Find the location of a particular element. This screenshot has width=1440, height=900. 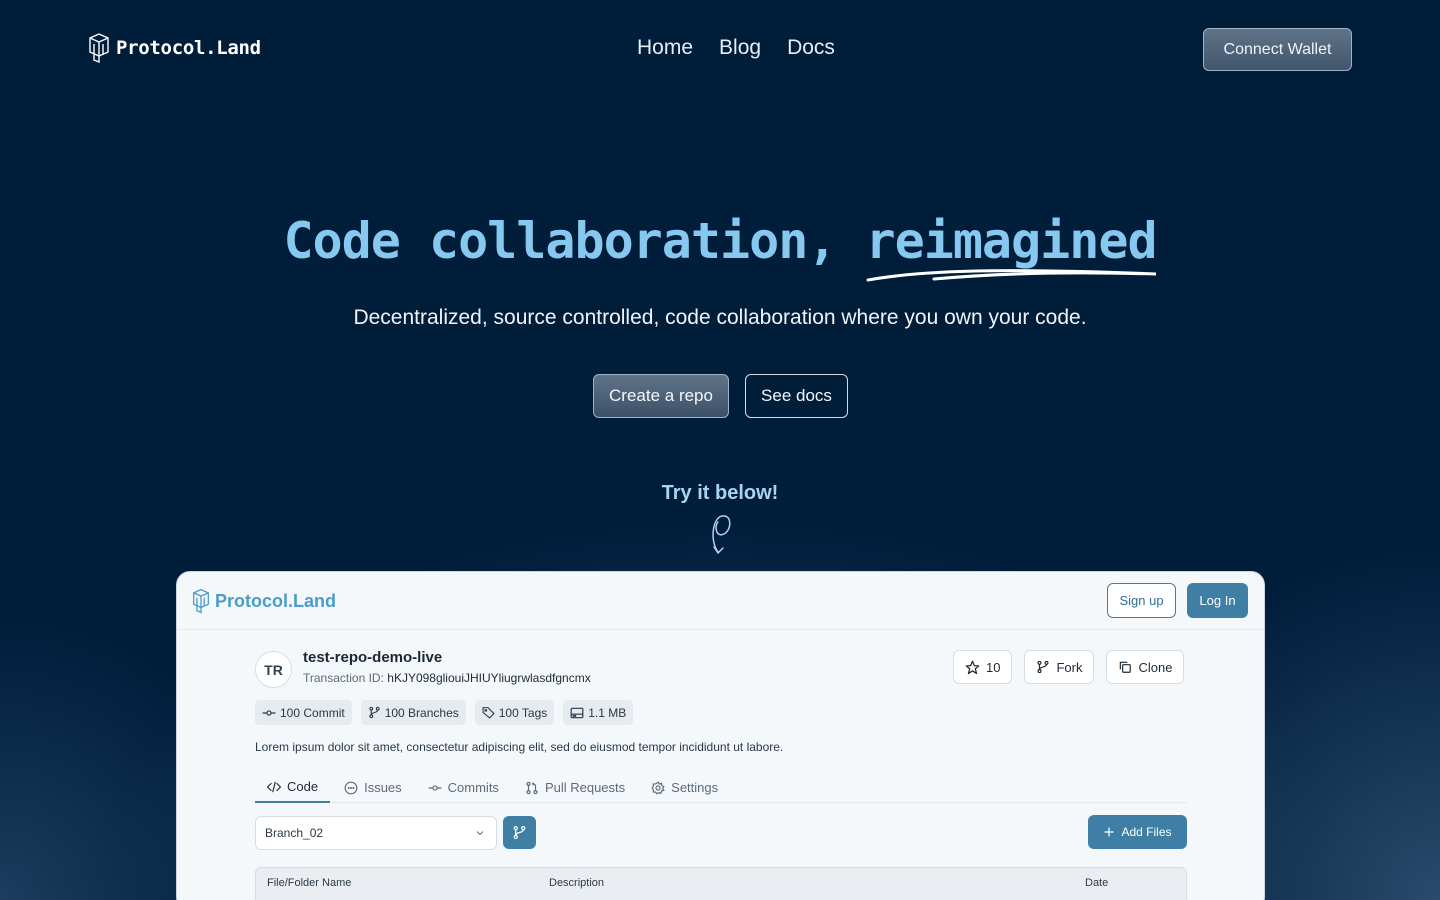

tab-commits-label: Commits is located at coordinates (473, 787).